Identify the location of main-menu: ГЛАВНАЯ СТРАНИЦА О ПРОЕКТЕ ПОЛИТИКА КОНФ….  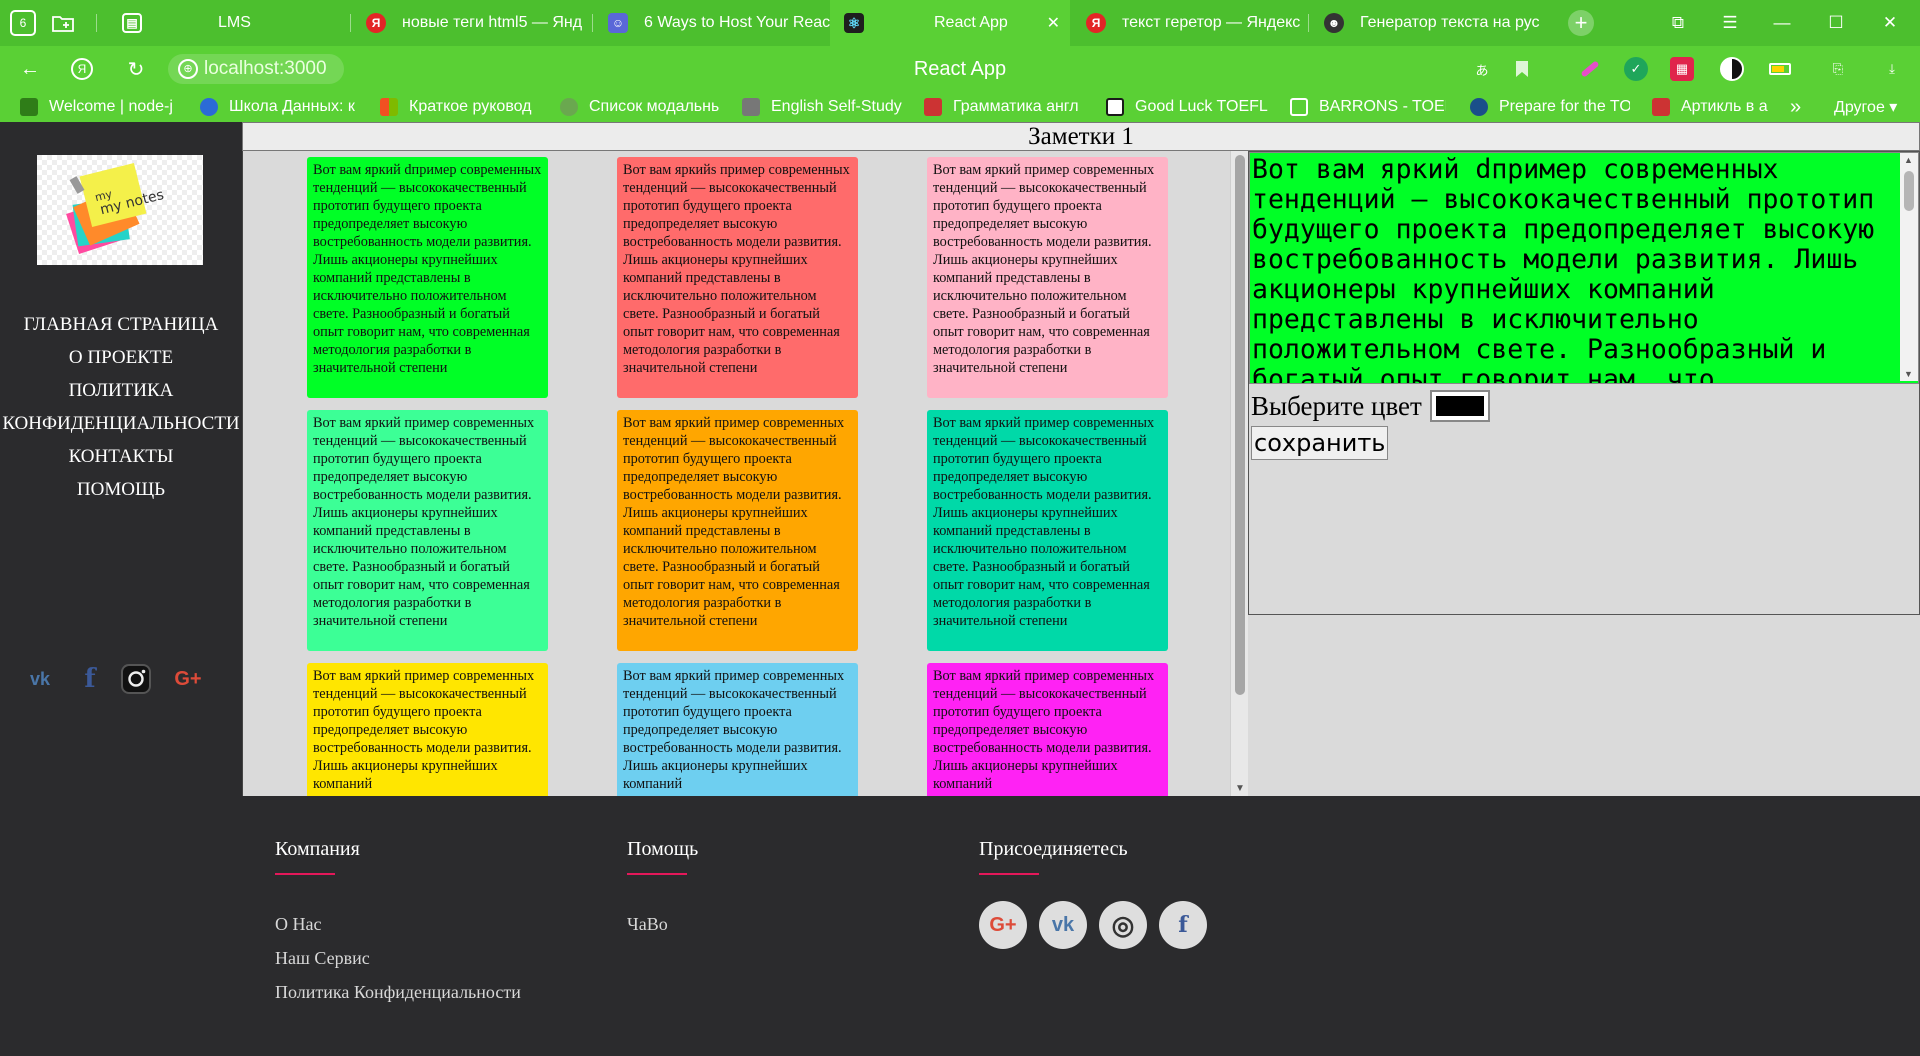
(121, 407).